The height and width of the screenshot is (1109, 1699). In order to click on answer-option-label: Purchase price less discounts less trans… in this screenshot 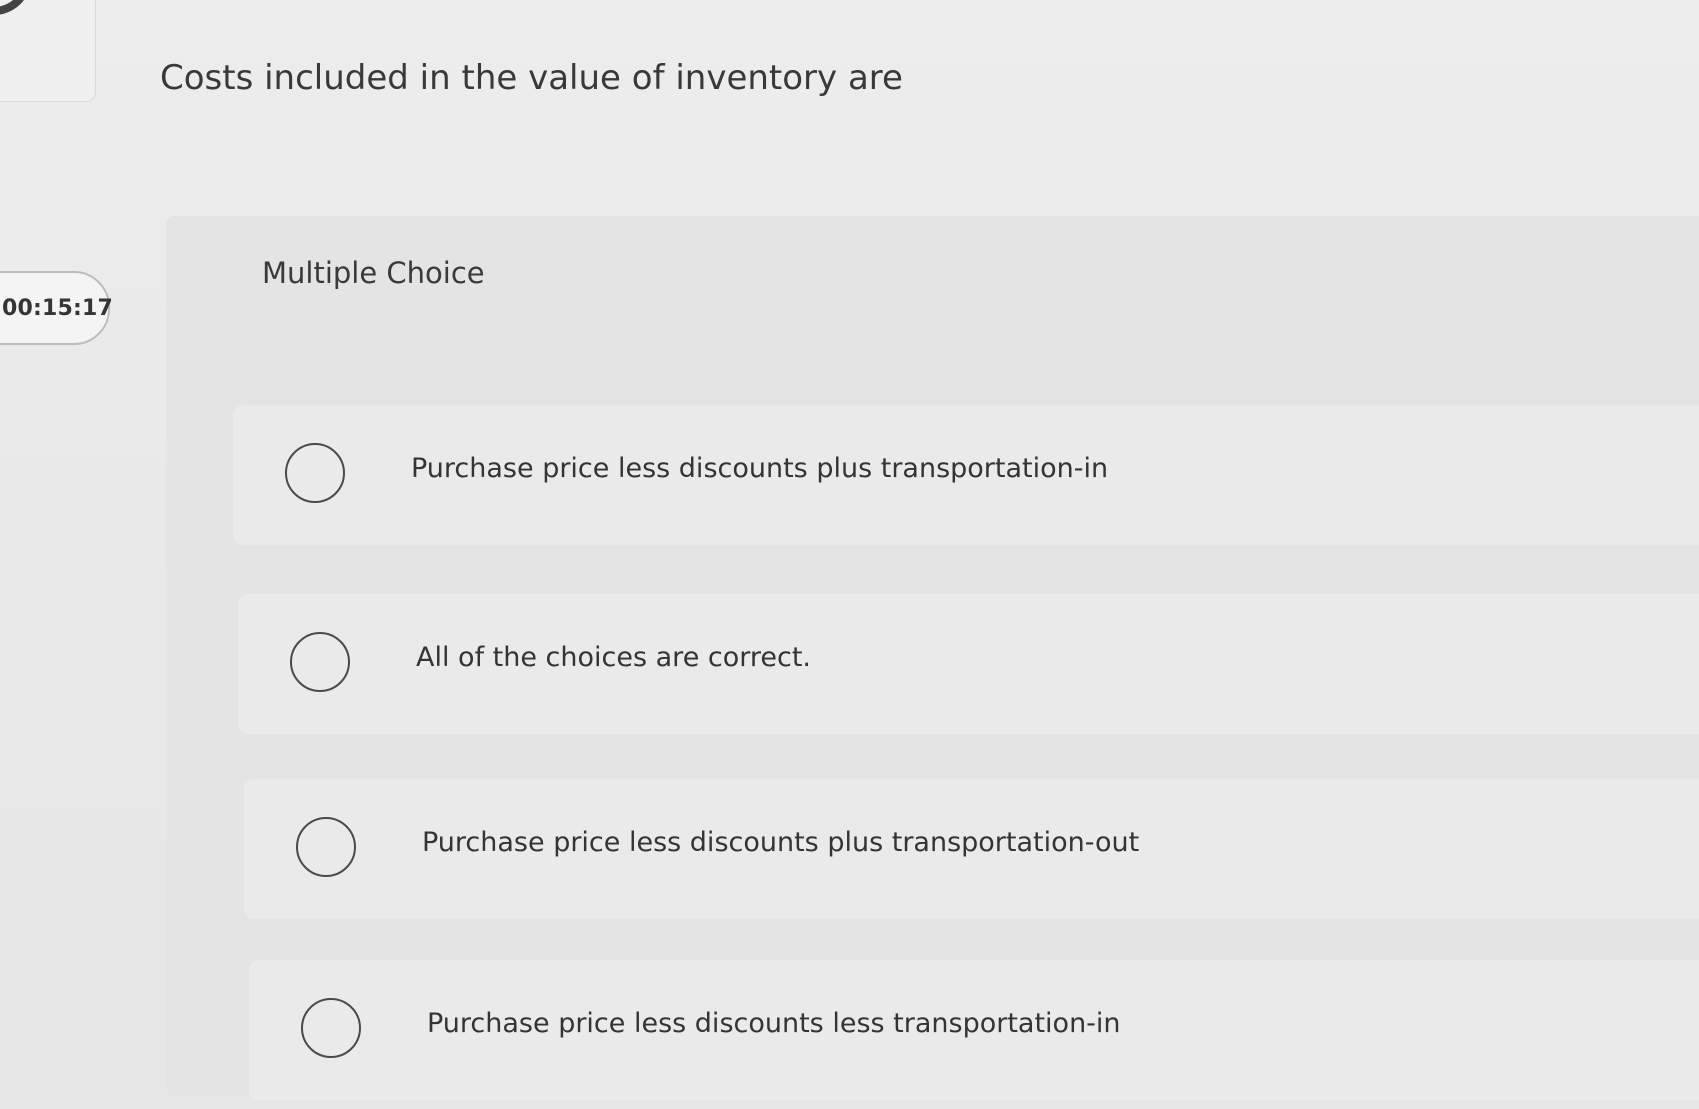, I will do `click(774, 1023)`.